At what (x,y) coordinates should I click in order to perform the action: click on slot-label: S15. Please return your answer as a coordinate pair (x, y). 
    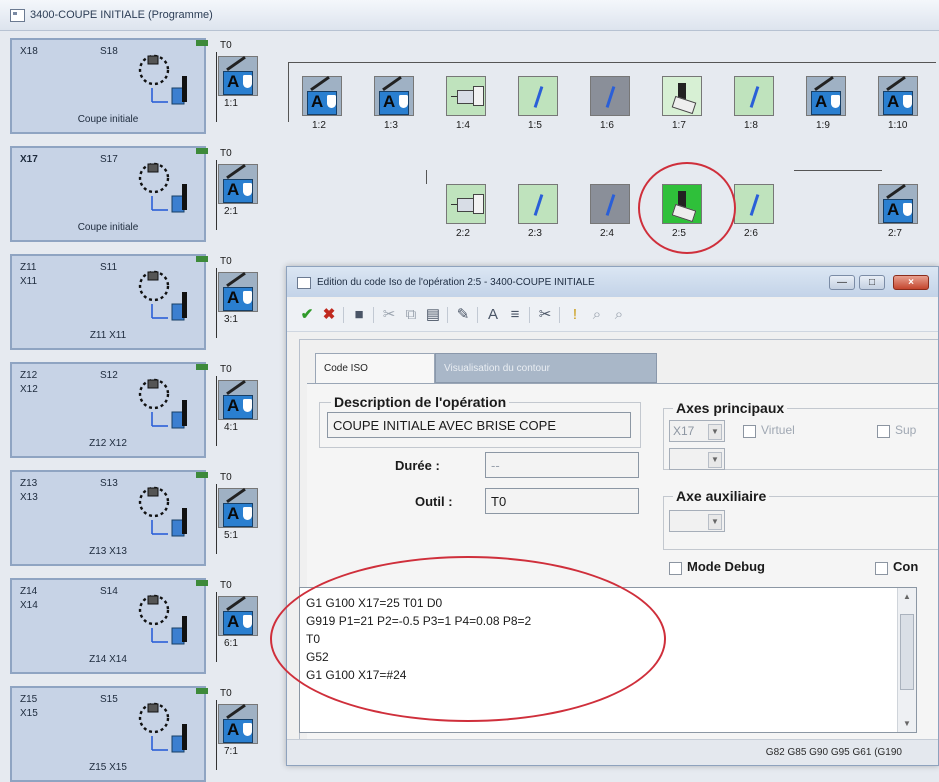
    Looking at the image, I should click on (109, 699).